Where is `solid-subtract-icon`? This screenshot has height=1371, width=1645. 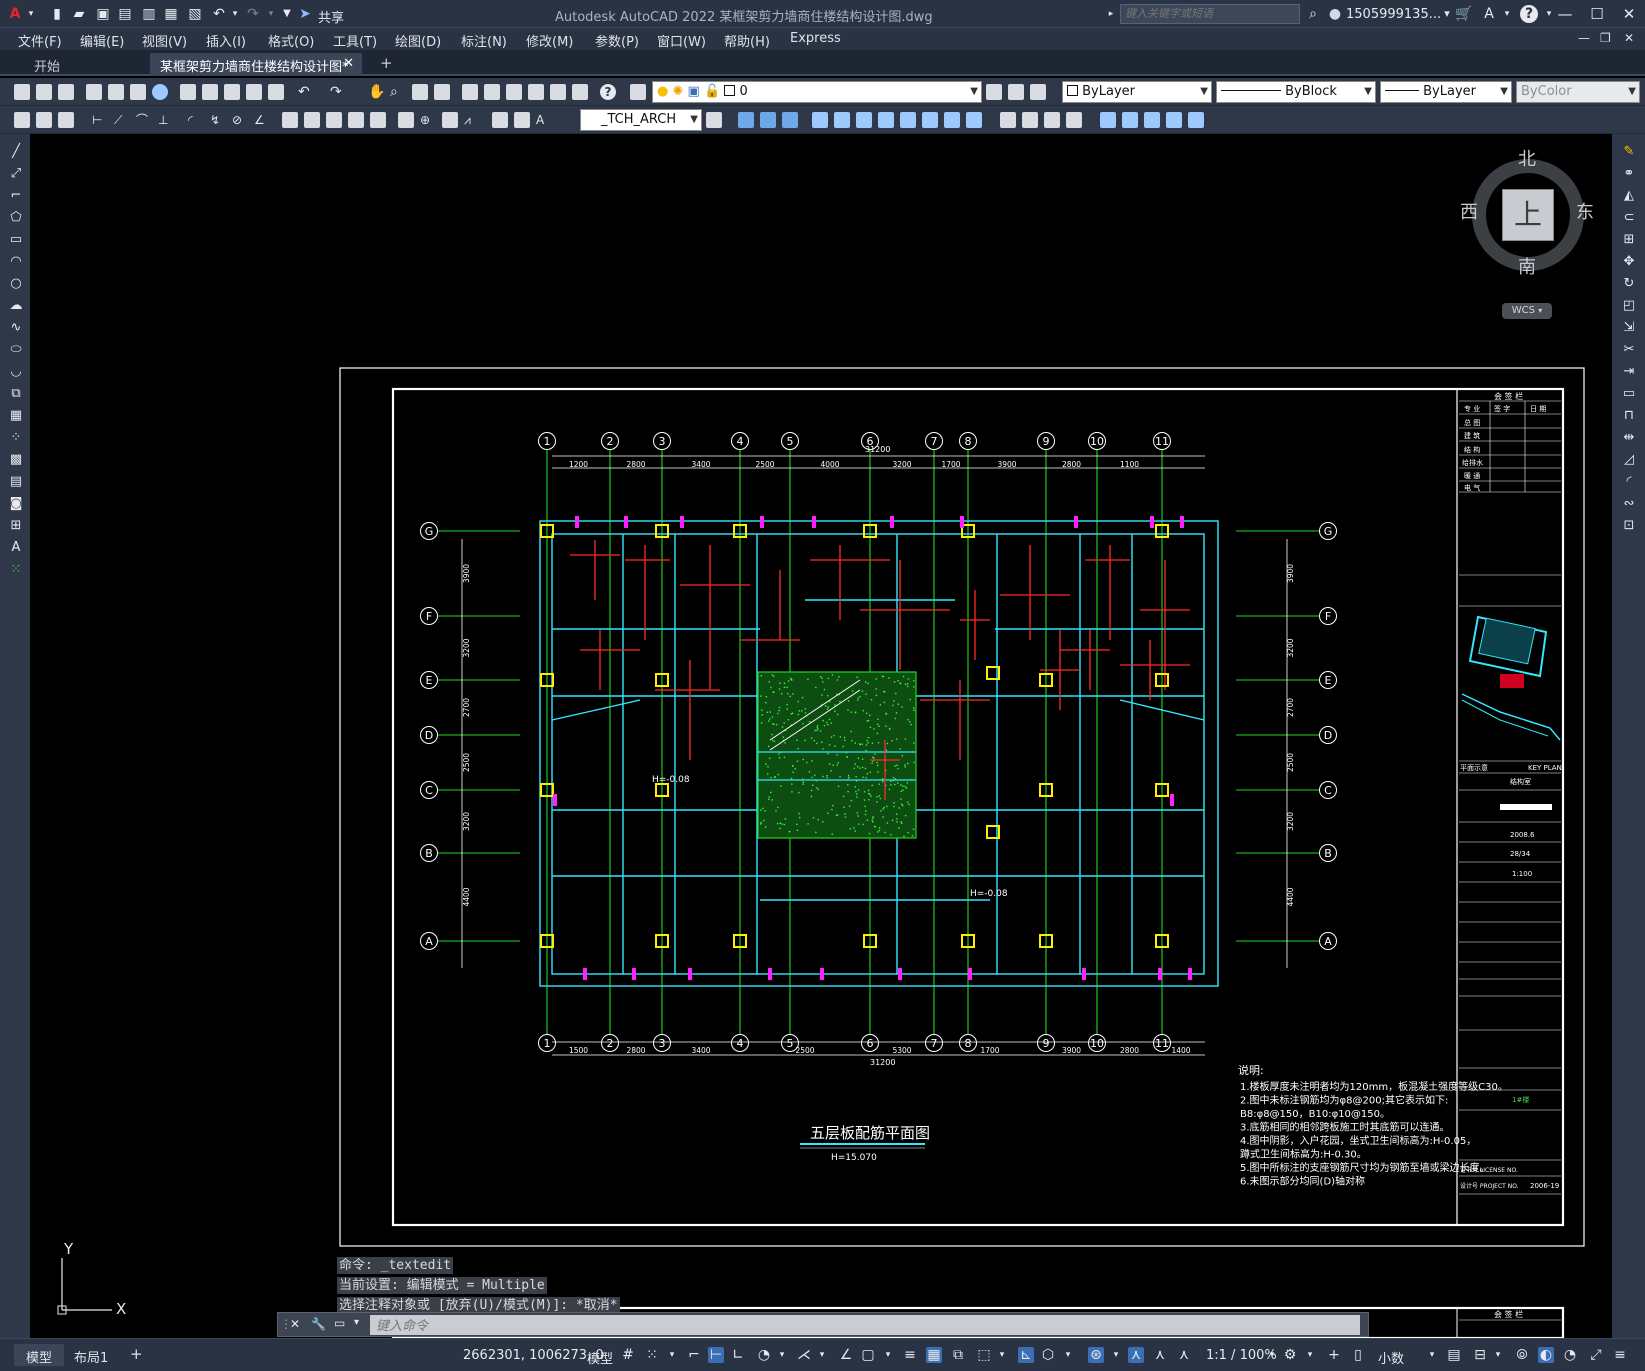 solid-subtract-icon is located at coordinates (842, 120).